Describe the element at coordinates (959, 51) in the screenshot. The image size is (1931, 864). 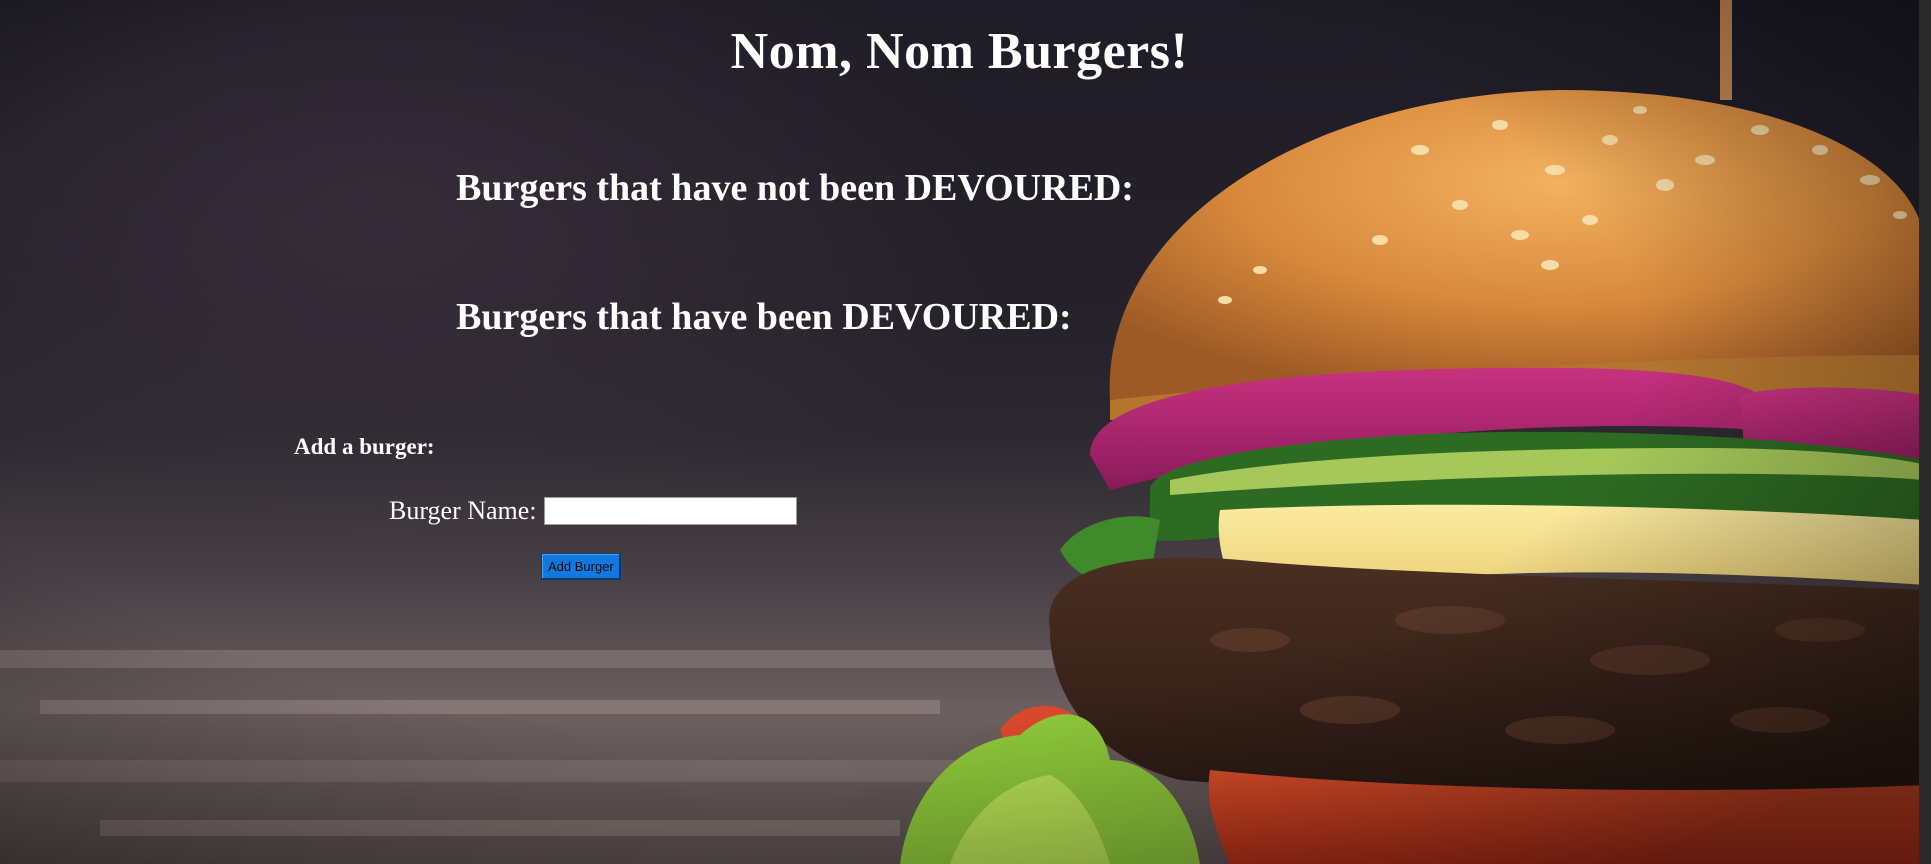
I see `page-title: Nom, Nom Burgers!` at that location.